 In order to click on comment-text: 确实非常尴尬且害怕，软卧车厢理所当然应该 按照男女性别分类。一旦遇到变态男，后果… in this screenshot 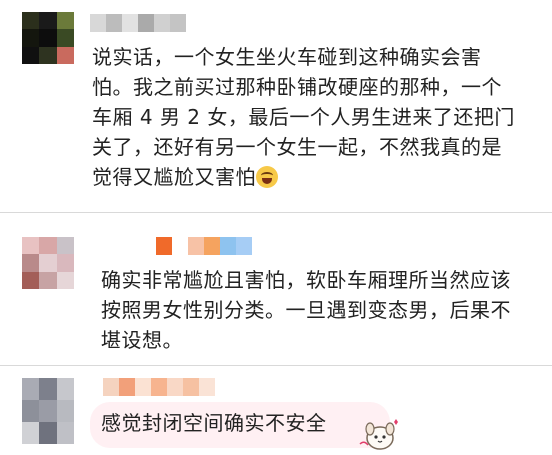, I will do `click(306, 310)`.